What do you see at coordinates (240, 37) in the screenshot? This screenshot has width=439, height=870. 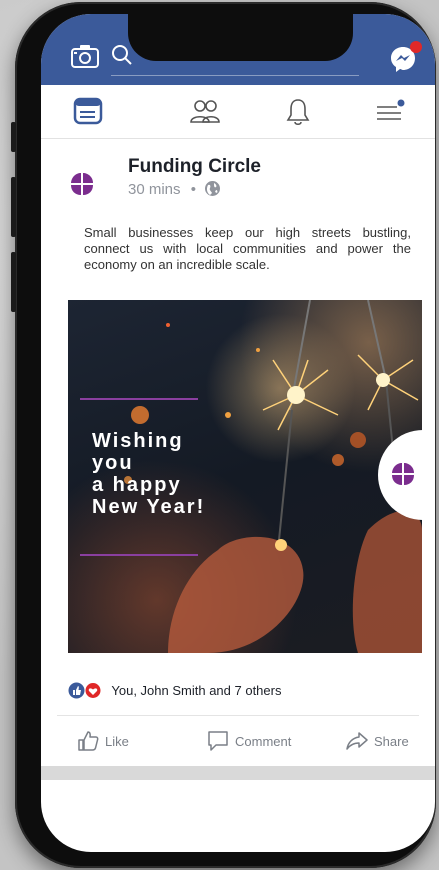 I see `notch` at bounding box center [240, 37].